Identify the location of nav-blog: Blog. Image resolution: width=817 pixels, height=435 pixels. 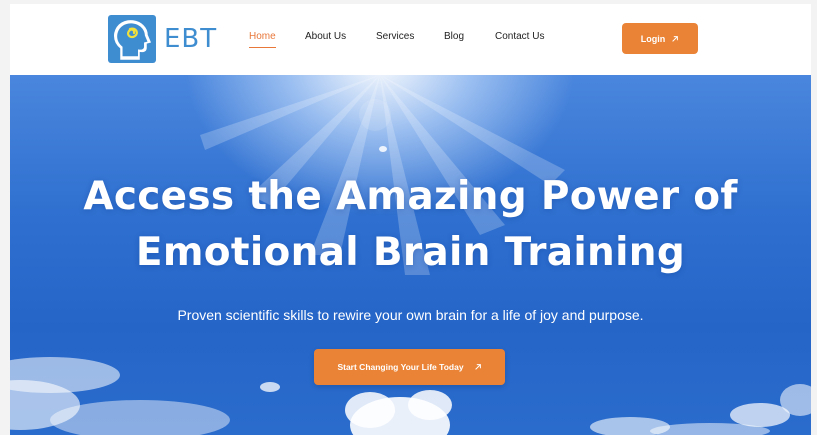
(454, 39).